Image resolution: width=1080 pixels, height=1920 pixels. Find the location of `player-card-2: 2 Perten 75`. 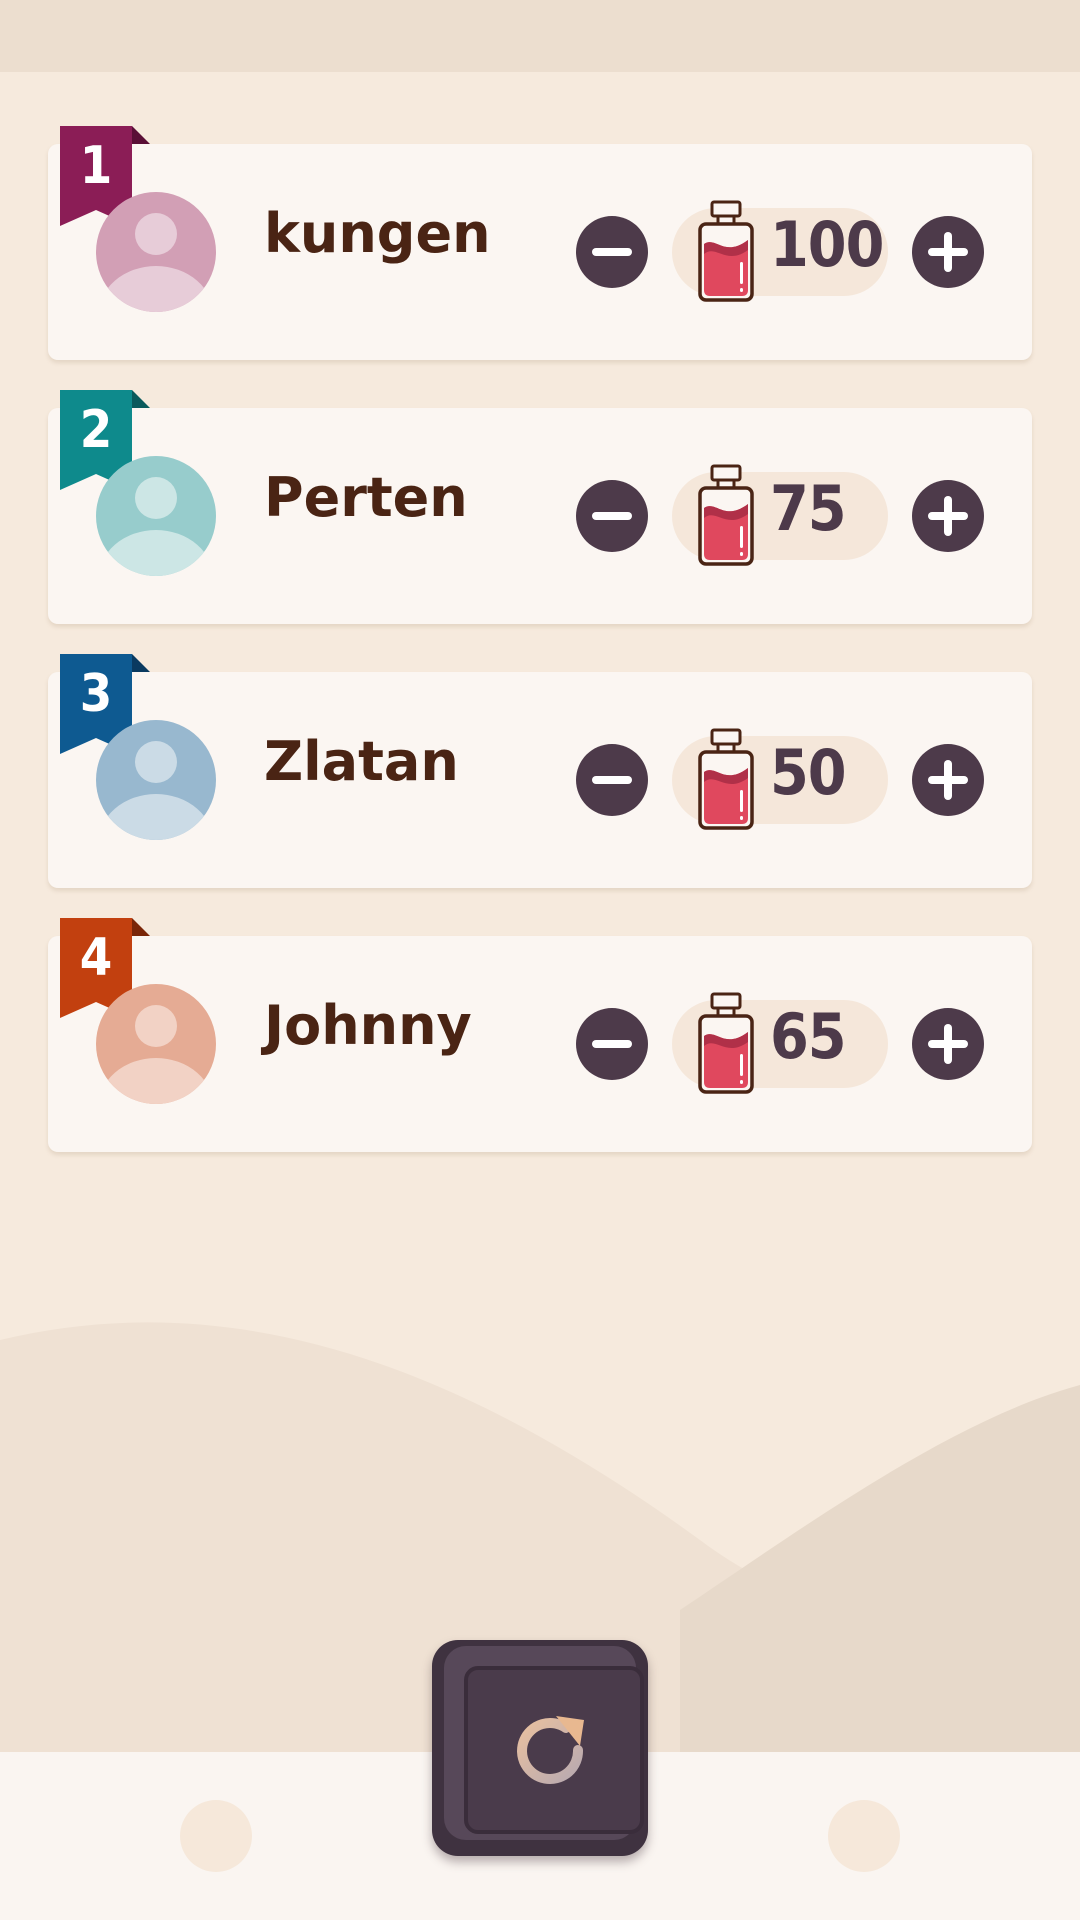

player-card-2: 2 Perten 75 is located at coordinates (540, 507).